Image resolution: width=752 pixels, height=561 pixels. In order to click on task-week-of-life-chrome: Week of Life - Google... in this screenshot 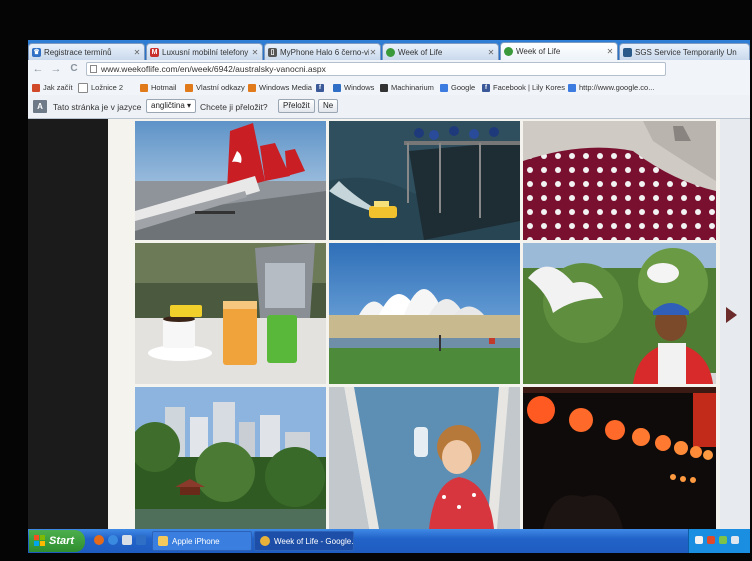, I will do `click(304, 541)`.